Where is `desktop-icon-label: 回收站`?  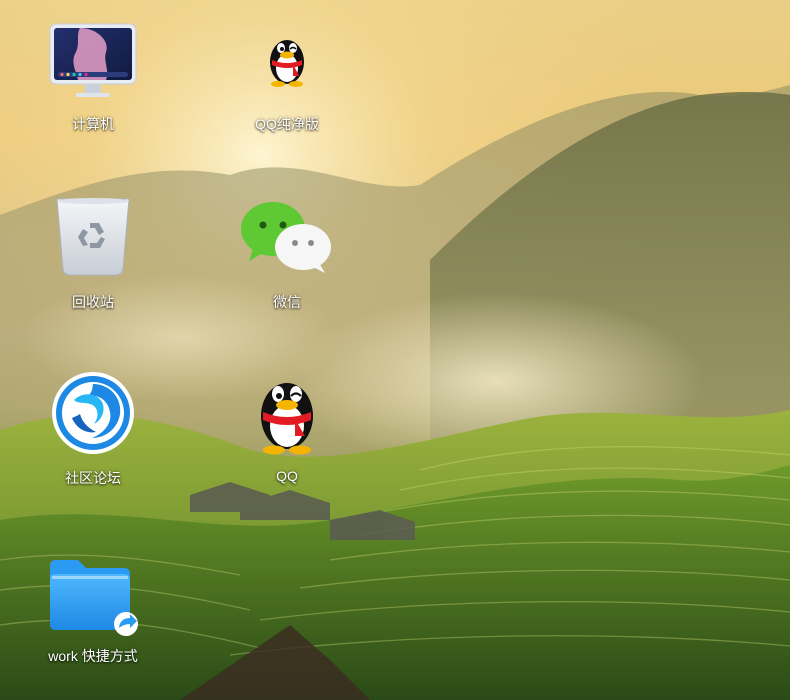 desktop-icon-label: 回收站 is located at coordinates (93, 302).